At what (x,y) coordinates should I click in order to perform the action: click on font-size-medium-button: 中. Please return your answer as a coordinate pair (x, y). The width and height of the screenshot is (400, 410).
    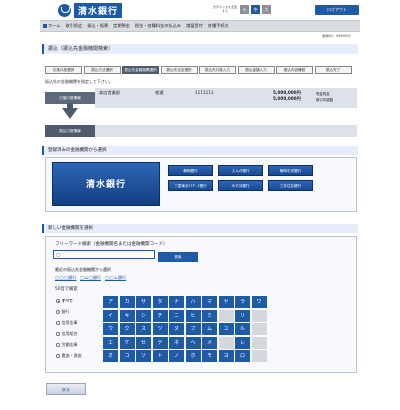
    Looking at the image, I should click on (255, 9).